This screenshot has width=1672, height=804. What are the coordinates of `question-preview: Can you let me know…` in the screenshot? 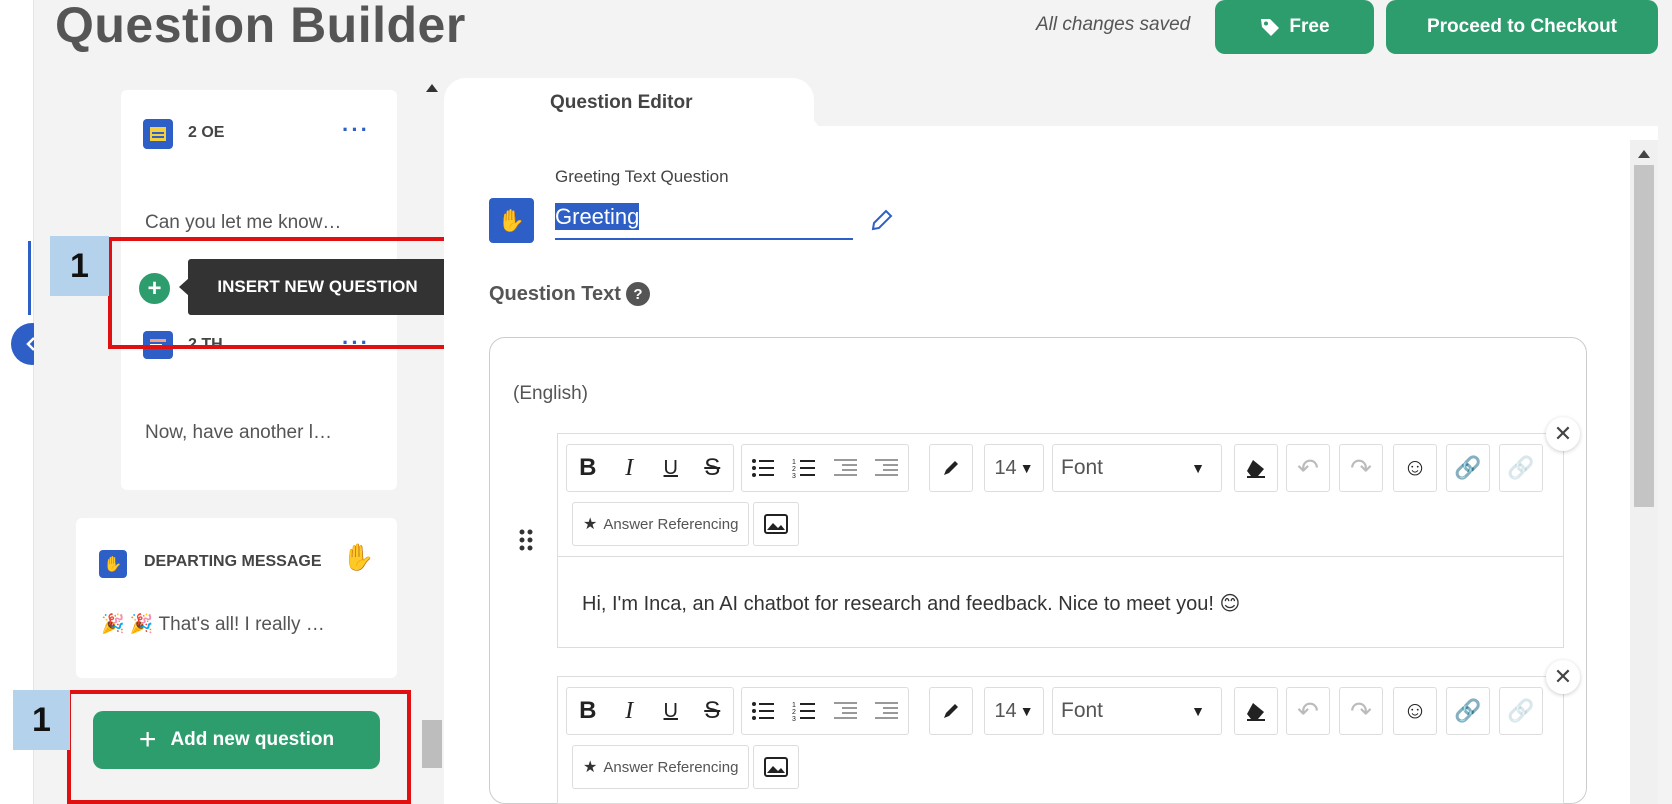 It's located at (243, 223).